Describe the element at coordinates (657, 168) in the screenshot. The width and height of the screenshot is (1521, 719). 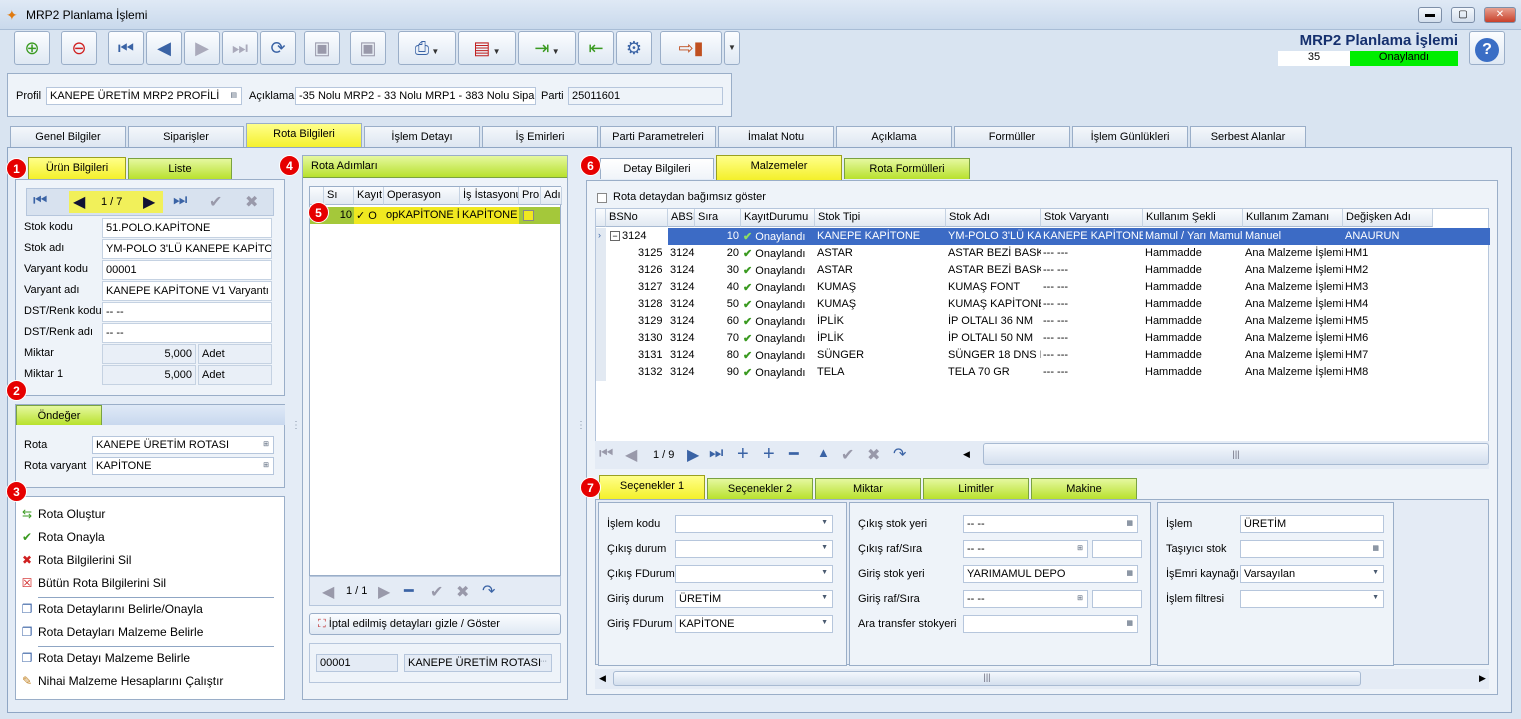
I see `tab-detay-bilgileri: Detay Bilgileri` at that location.